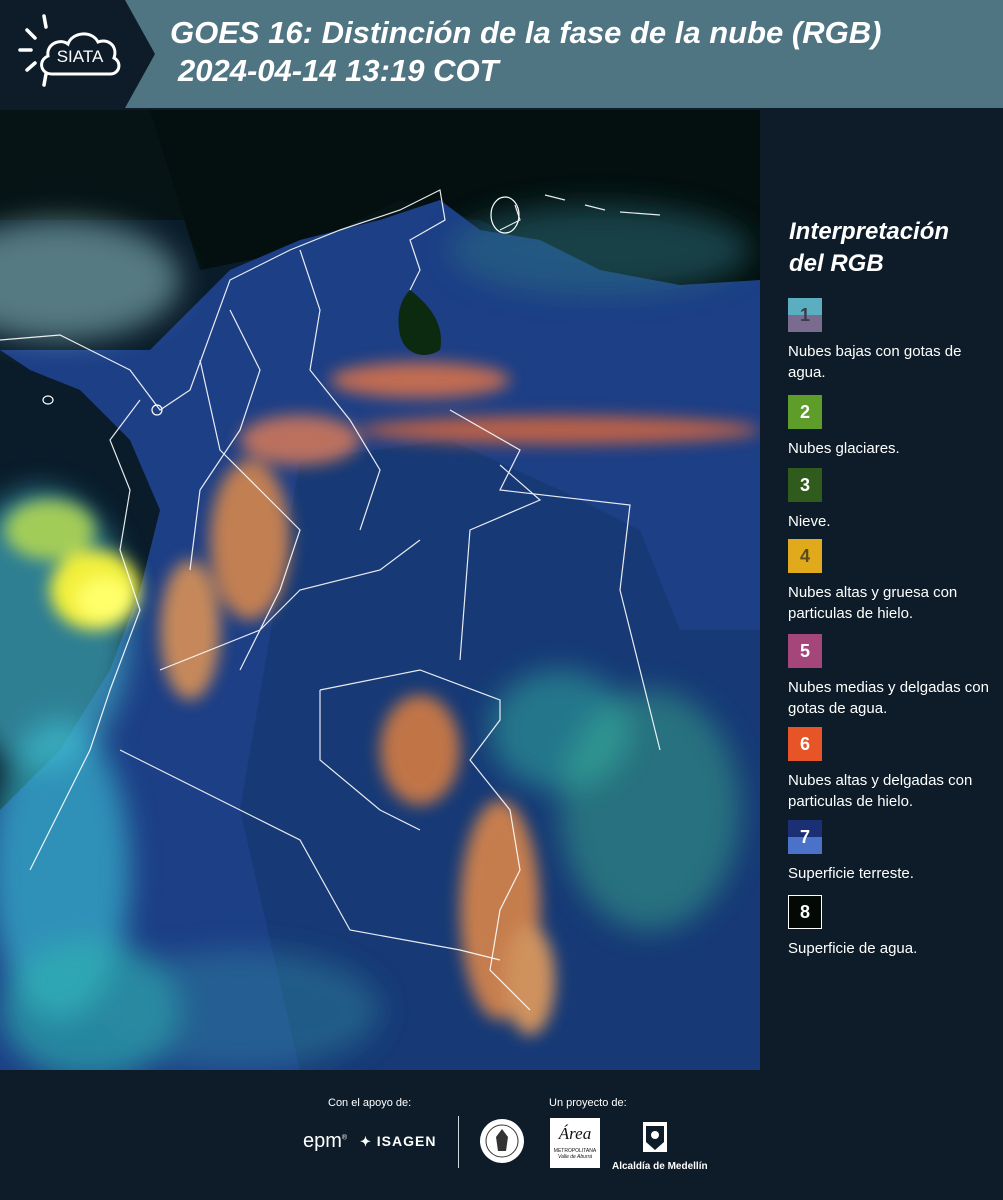 Image resolution: width=1003 pixels, height=1200 pixels. What do you see at coordinates (502, 1141) in the screenshot?
I see `seal-logo-icon` at bounding box center [502, 1141].